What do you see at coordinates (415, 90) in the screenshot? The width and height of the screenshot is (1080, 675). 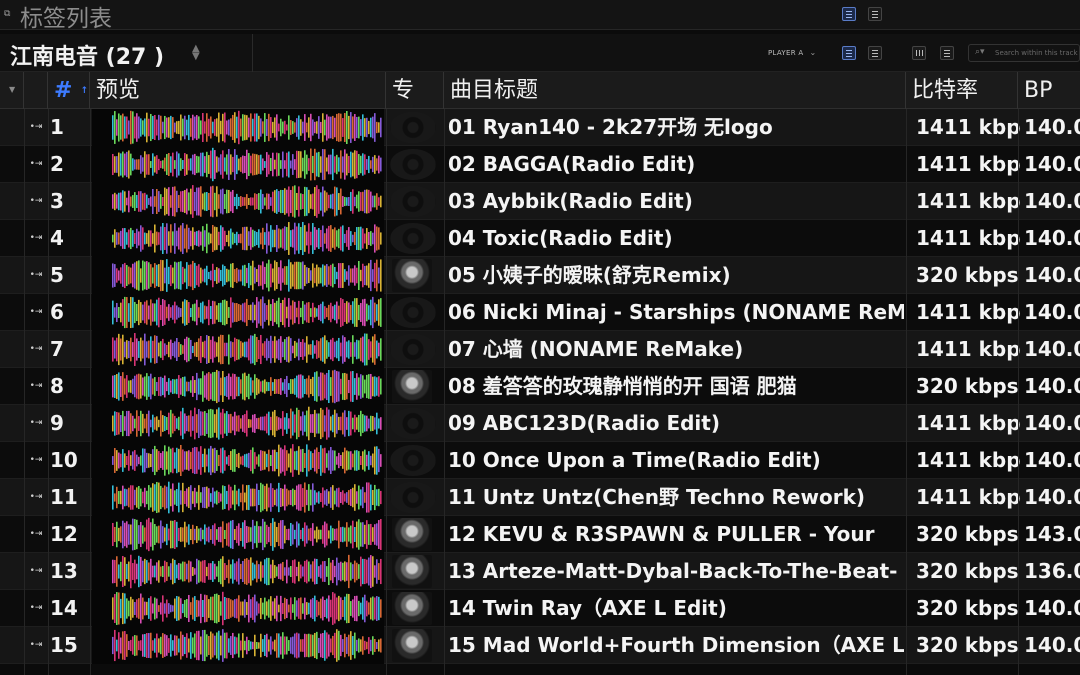 I see `column-artwork: 专` at bounding box center [415, 90].